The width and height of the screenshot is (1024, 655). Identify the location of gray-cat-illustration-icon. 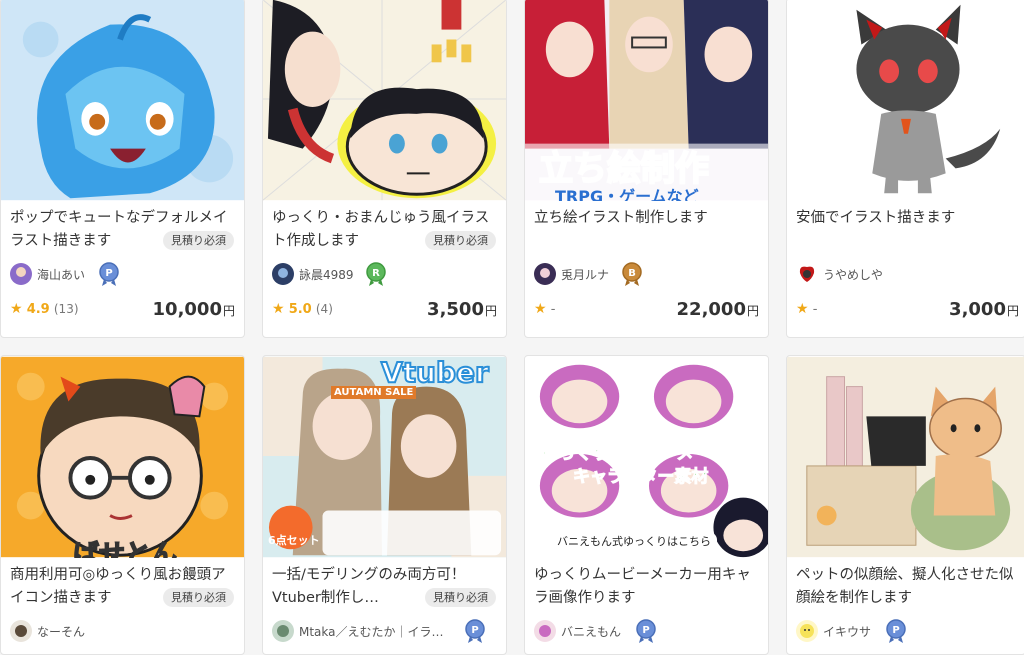
(905, 100).